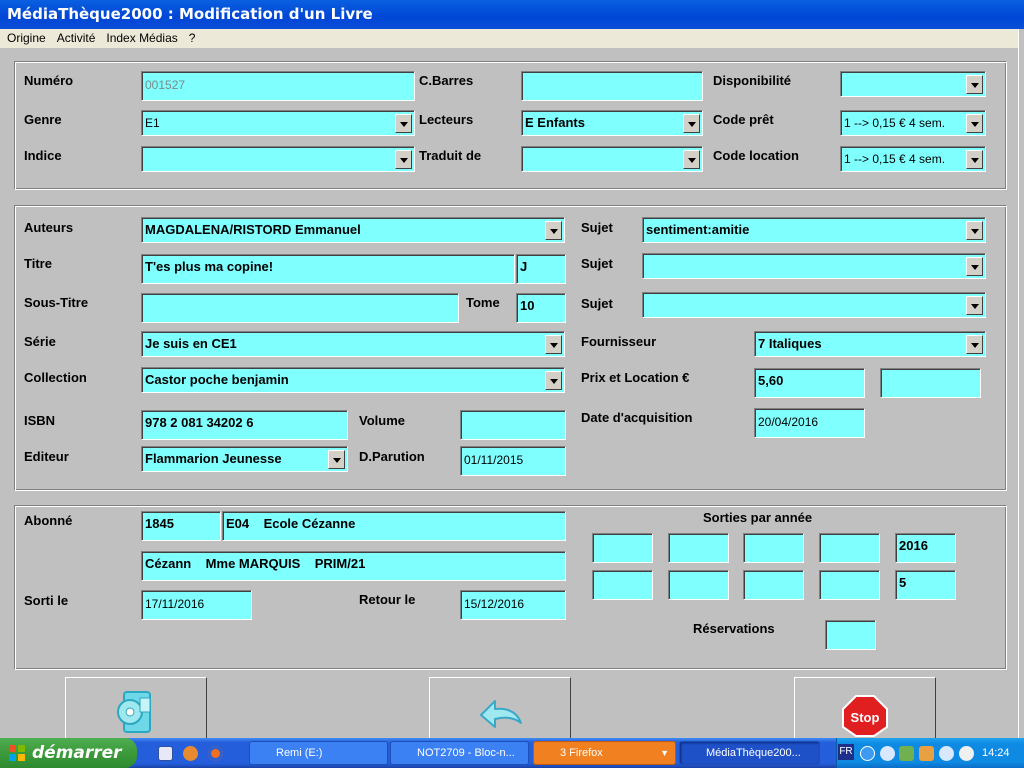  Describe the element at coordinates (278, 159) in the screenshot. I see `select-indice` at that location.